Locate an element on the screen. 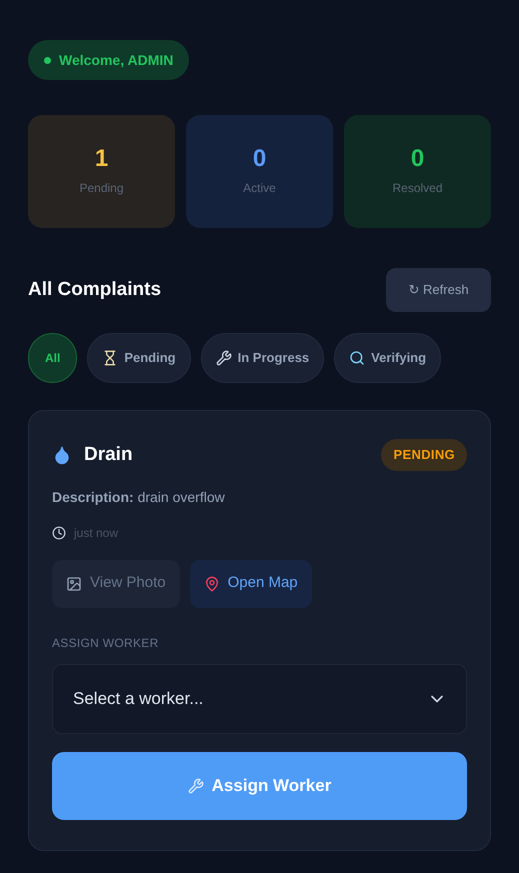 This screenshot has height=873, width=519. open-map-button: Open Map is located at coordinates (251, 584).